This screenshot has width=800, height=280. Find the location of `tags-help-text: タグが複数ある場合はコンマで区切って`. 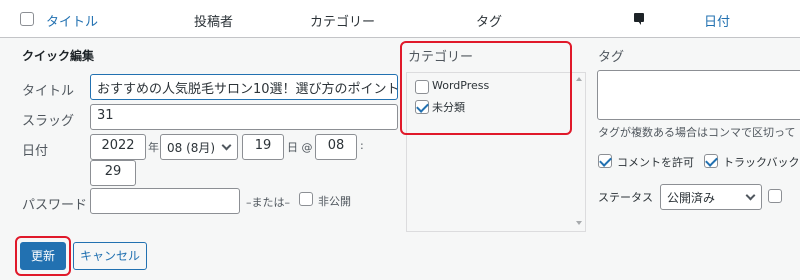

tags-help-text: タグが複数ある場合はコンマで区切って is located at coordinates (697, 132).